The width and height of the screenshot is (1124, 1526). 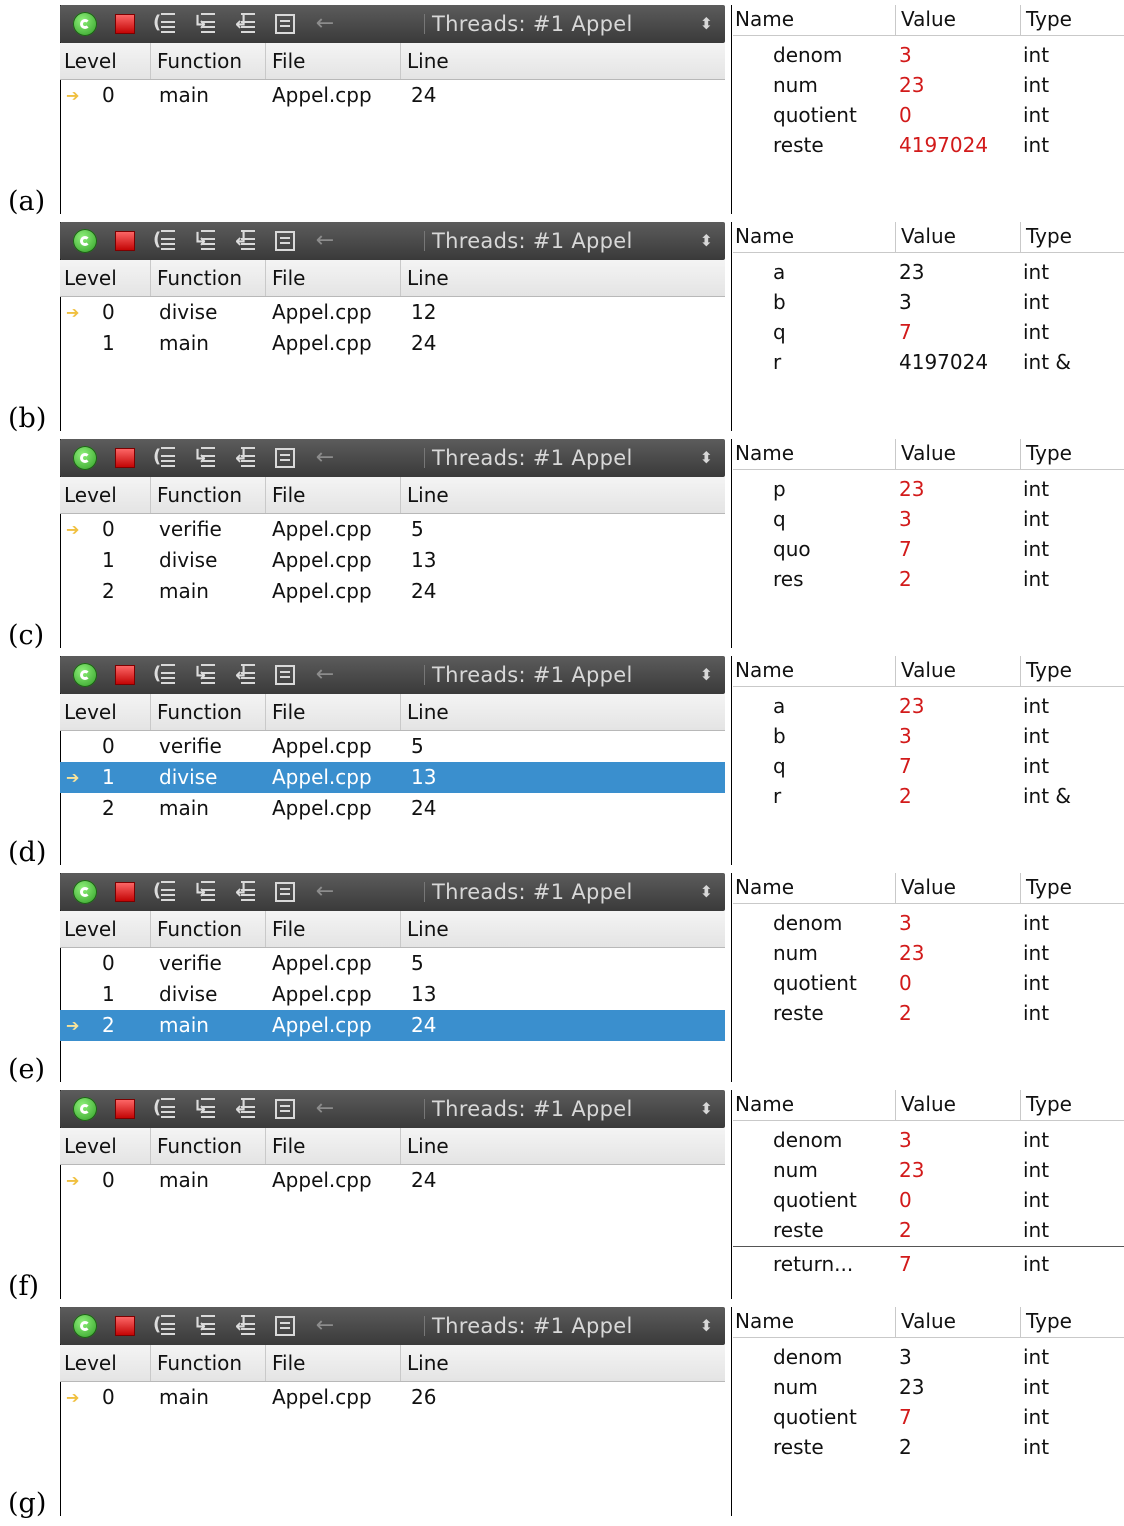 I want to click on stack-frame-row: 2 main Appel.cpp 24, so click(x=392, y=591).